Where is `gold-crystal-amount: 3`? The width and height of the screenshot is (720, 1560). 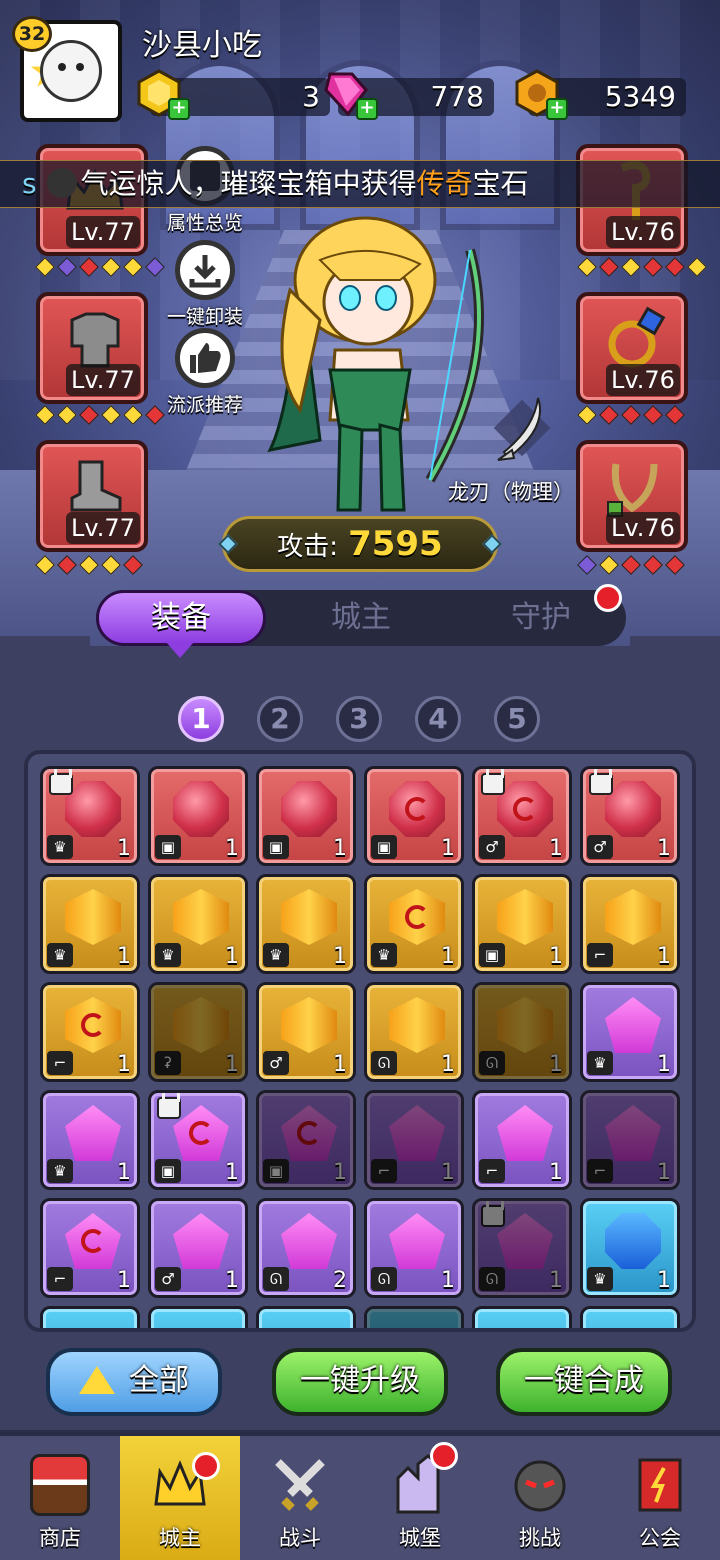
gold-crystal-amount: 3 is located at coordinates (311, 96).